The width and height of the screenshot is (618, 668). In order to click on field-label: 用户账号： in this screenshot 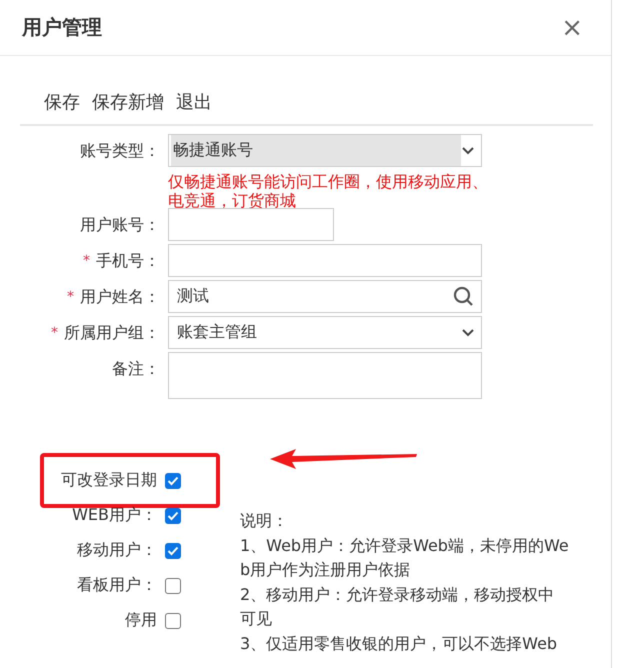, I will do `click(120, 225)`.